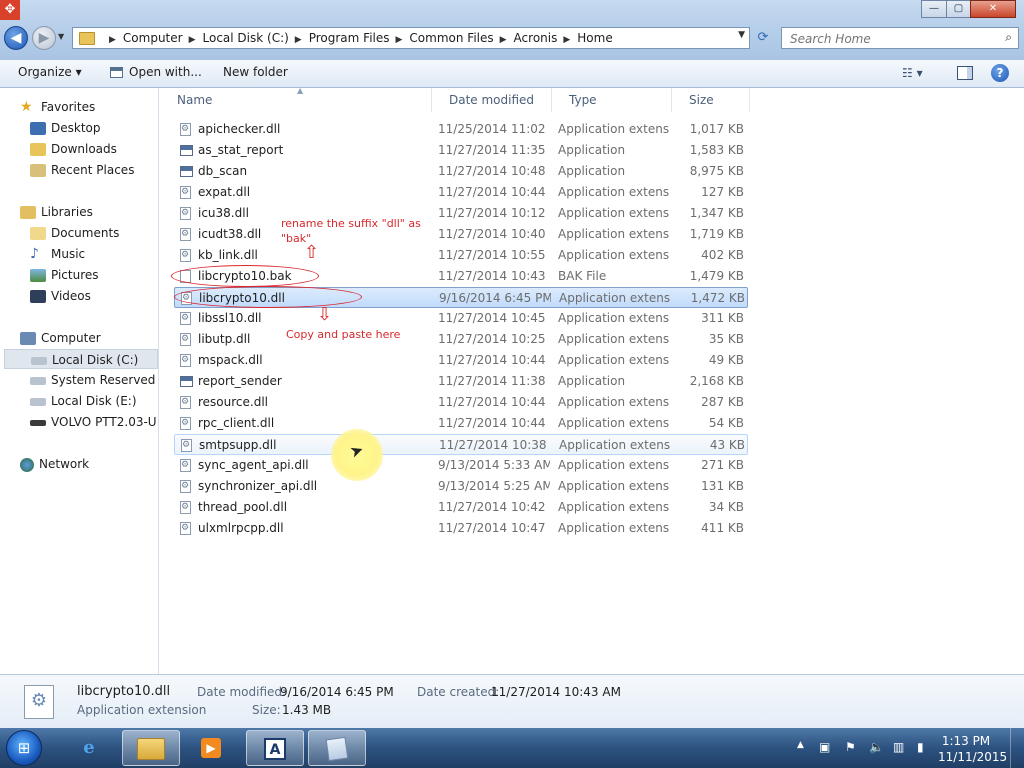 The width and height of the screenshot is (1024, 768). Describe the element at coordinates (594, 38) in the screenshot. I see `breadcrumb-home: Home` at that location.